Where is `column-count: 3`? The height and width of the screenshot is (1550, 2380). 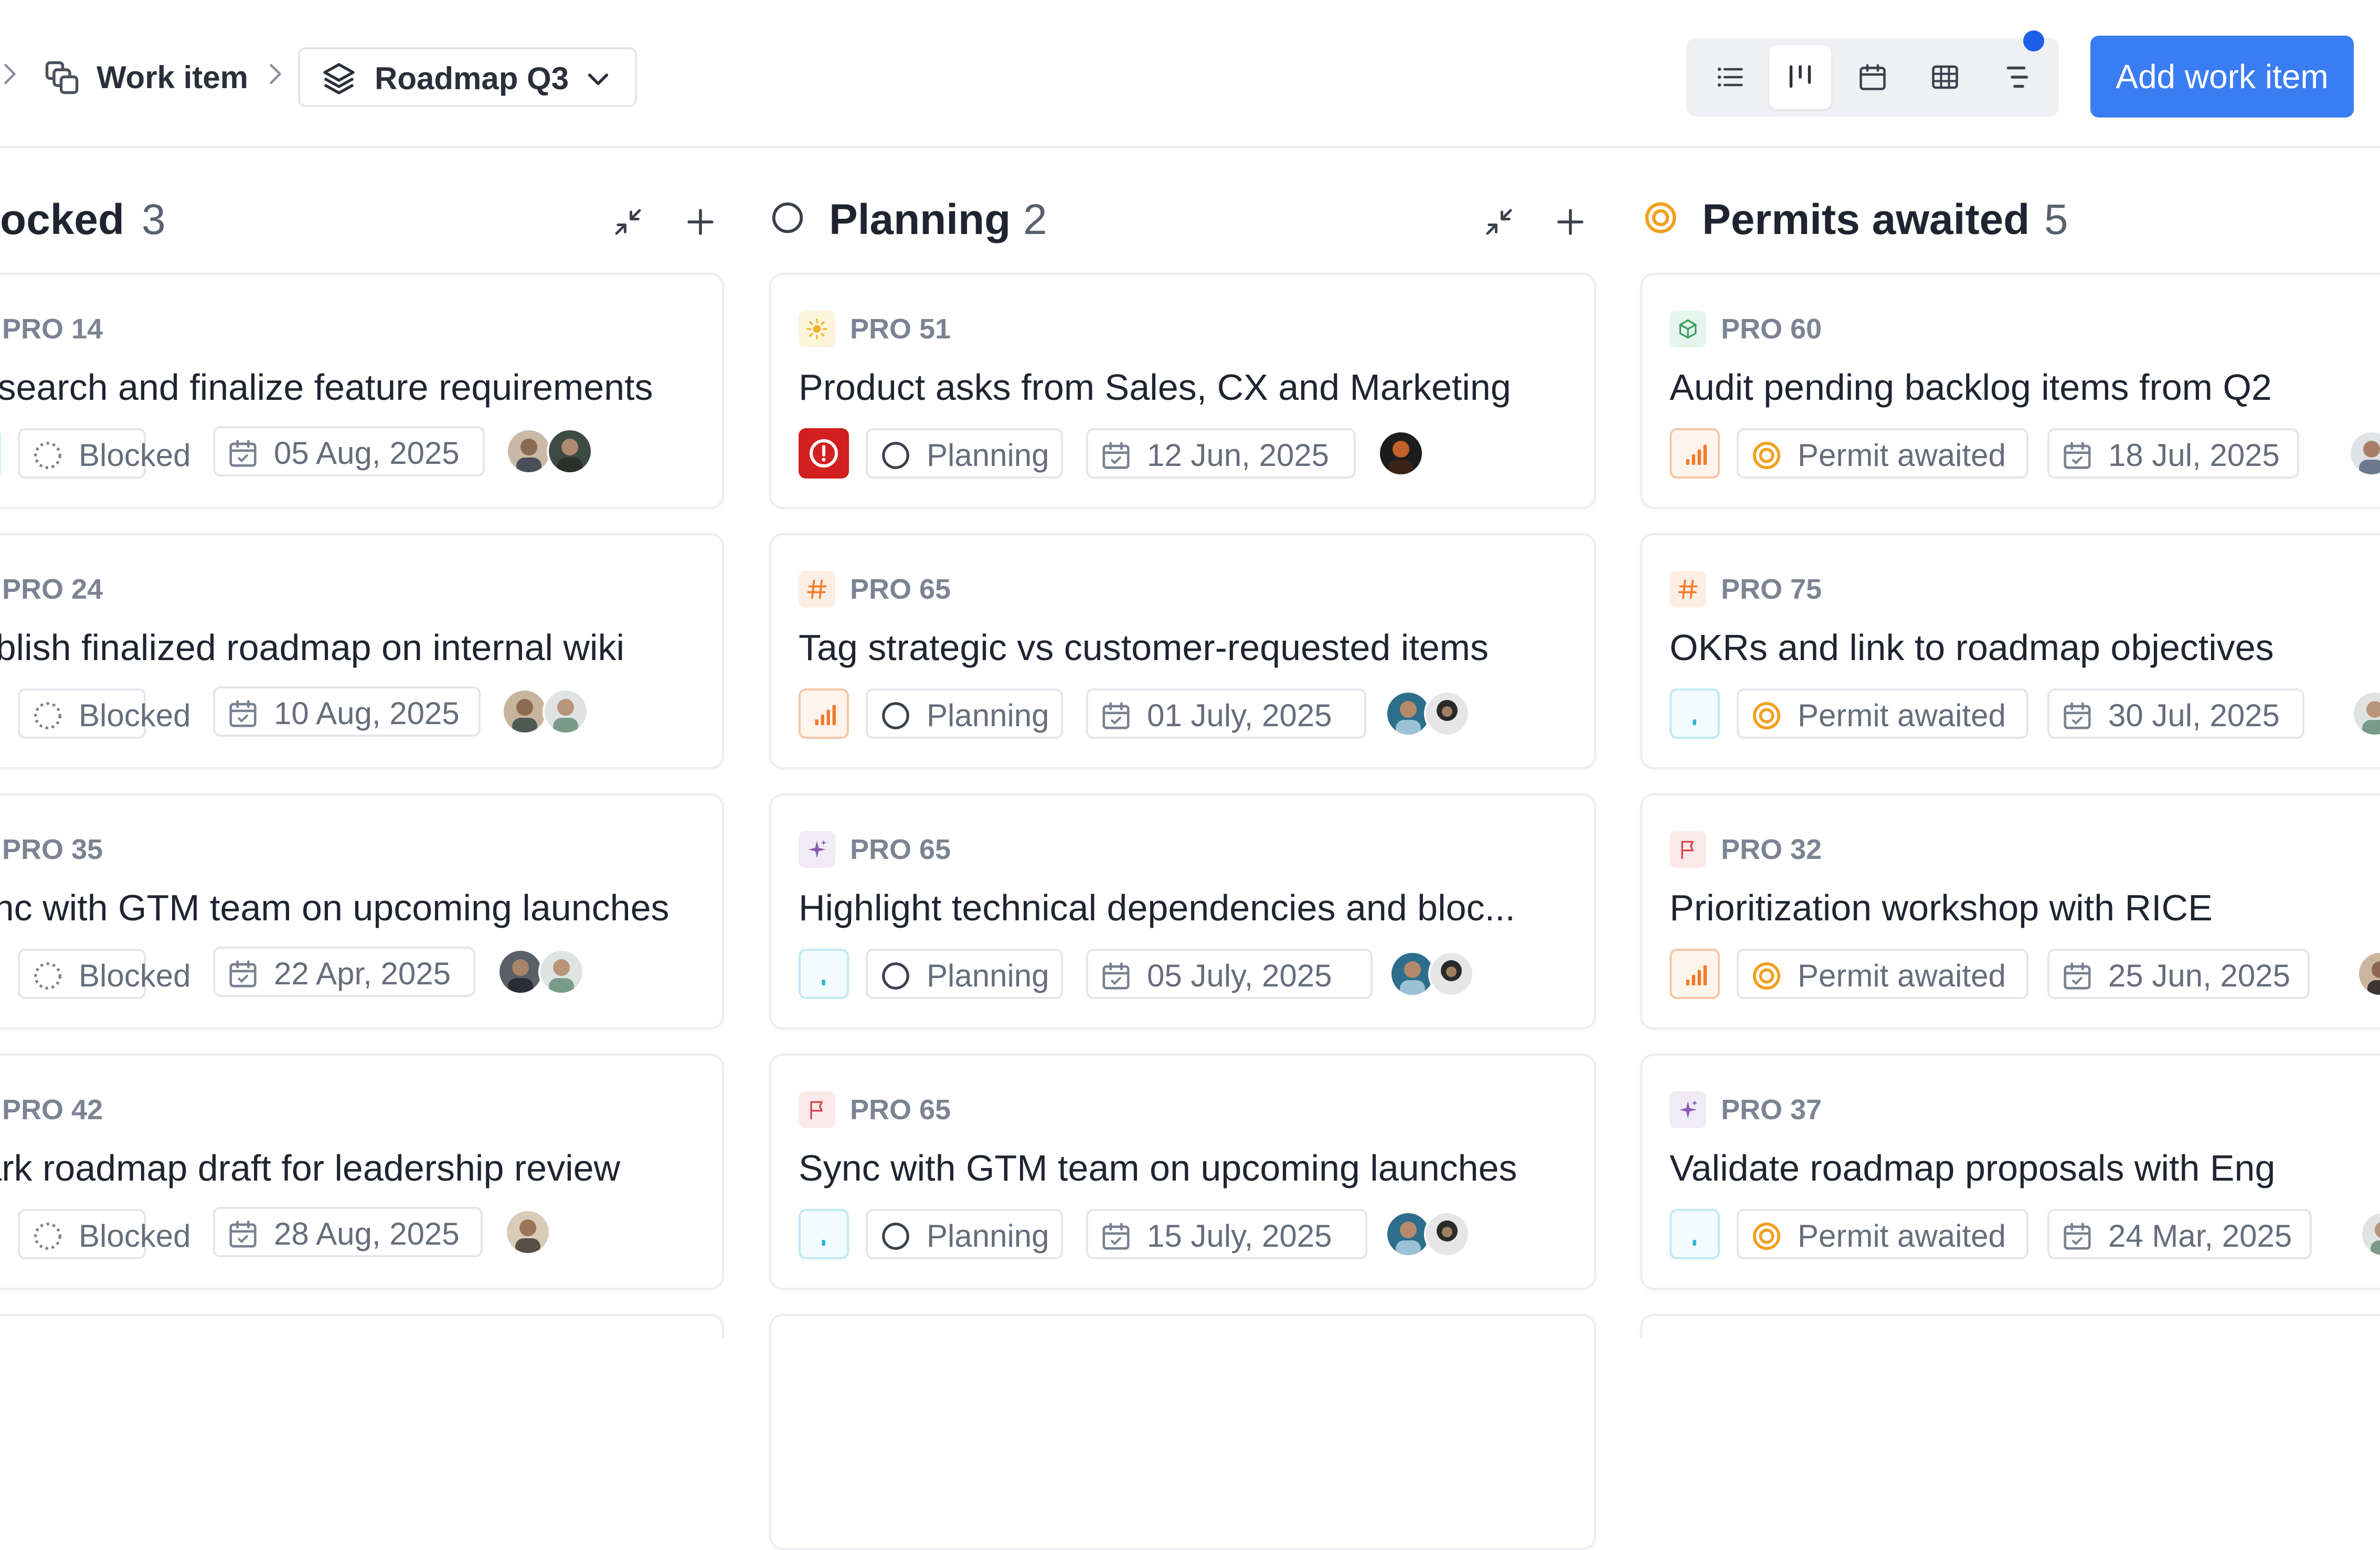
column-count: 3 is located at coordinates (154, 219).